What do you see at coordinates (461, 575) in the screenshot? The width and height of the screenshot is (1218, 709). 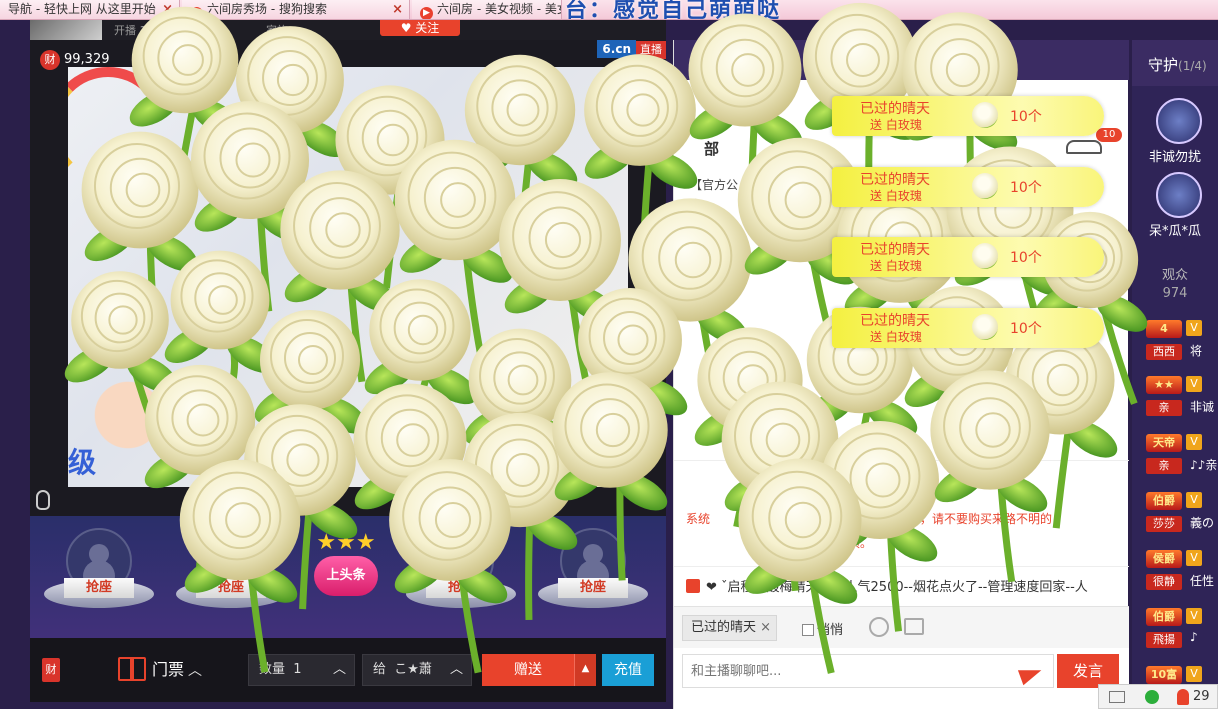 I see `seat-3: 抢座` at bounding box center [461, 575].